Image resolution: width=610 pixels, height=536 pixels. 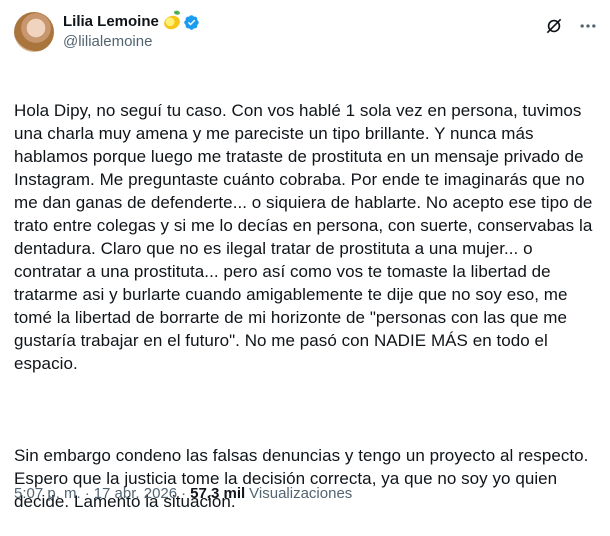 I want to click on tweet-date: 17 abr. 2026, so click(x=135, y=493).